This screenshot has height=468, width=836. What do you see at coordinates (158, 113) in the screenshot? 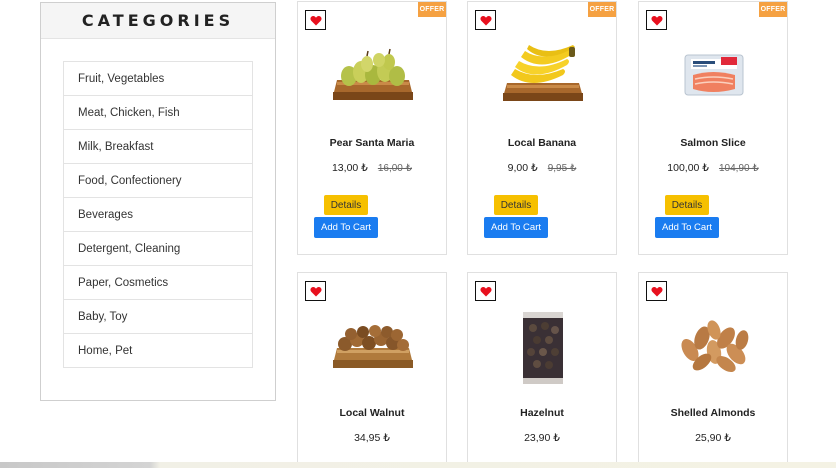
I see `category-meat-chicken-fish: Meat, Chicken, Fish` at bounding box center [158, 113].